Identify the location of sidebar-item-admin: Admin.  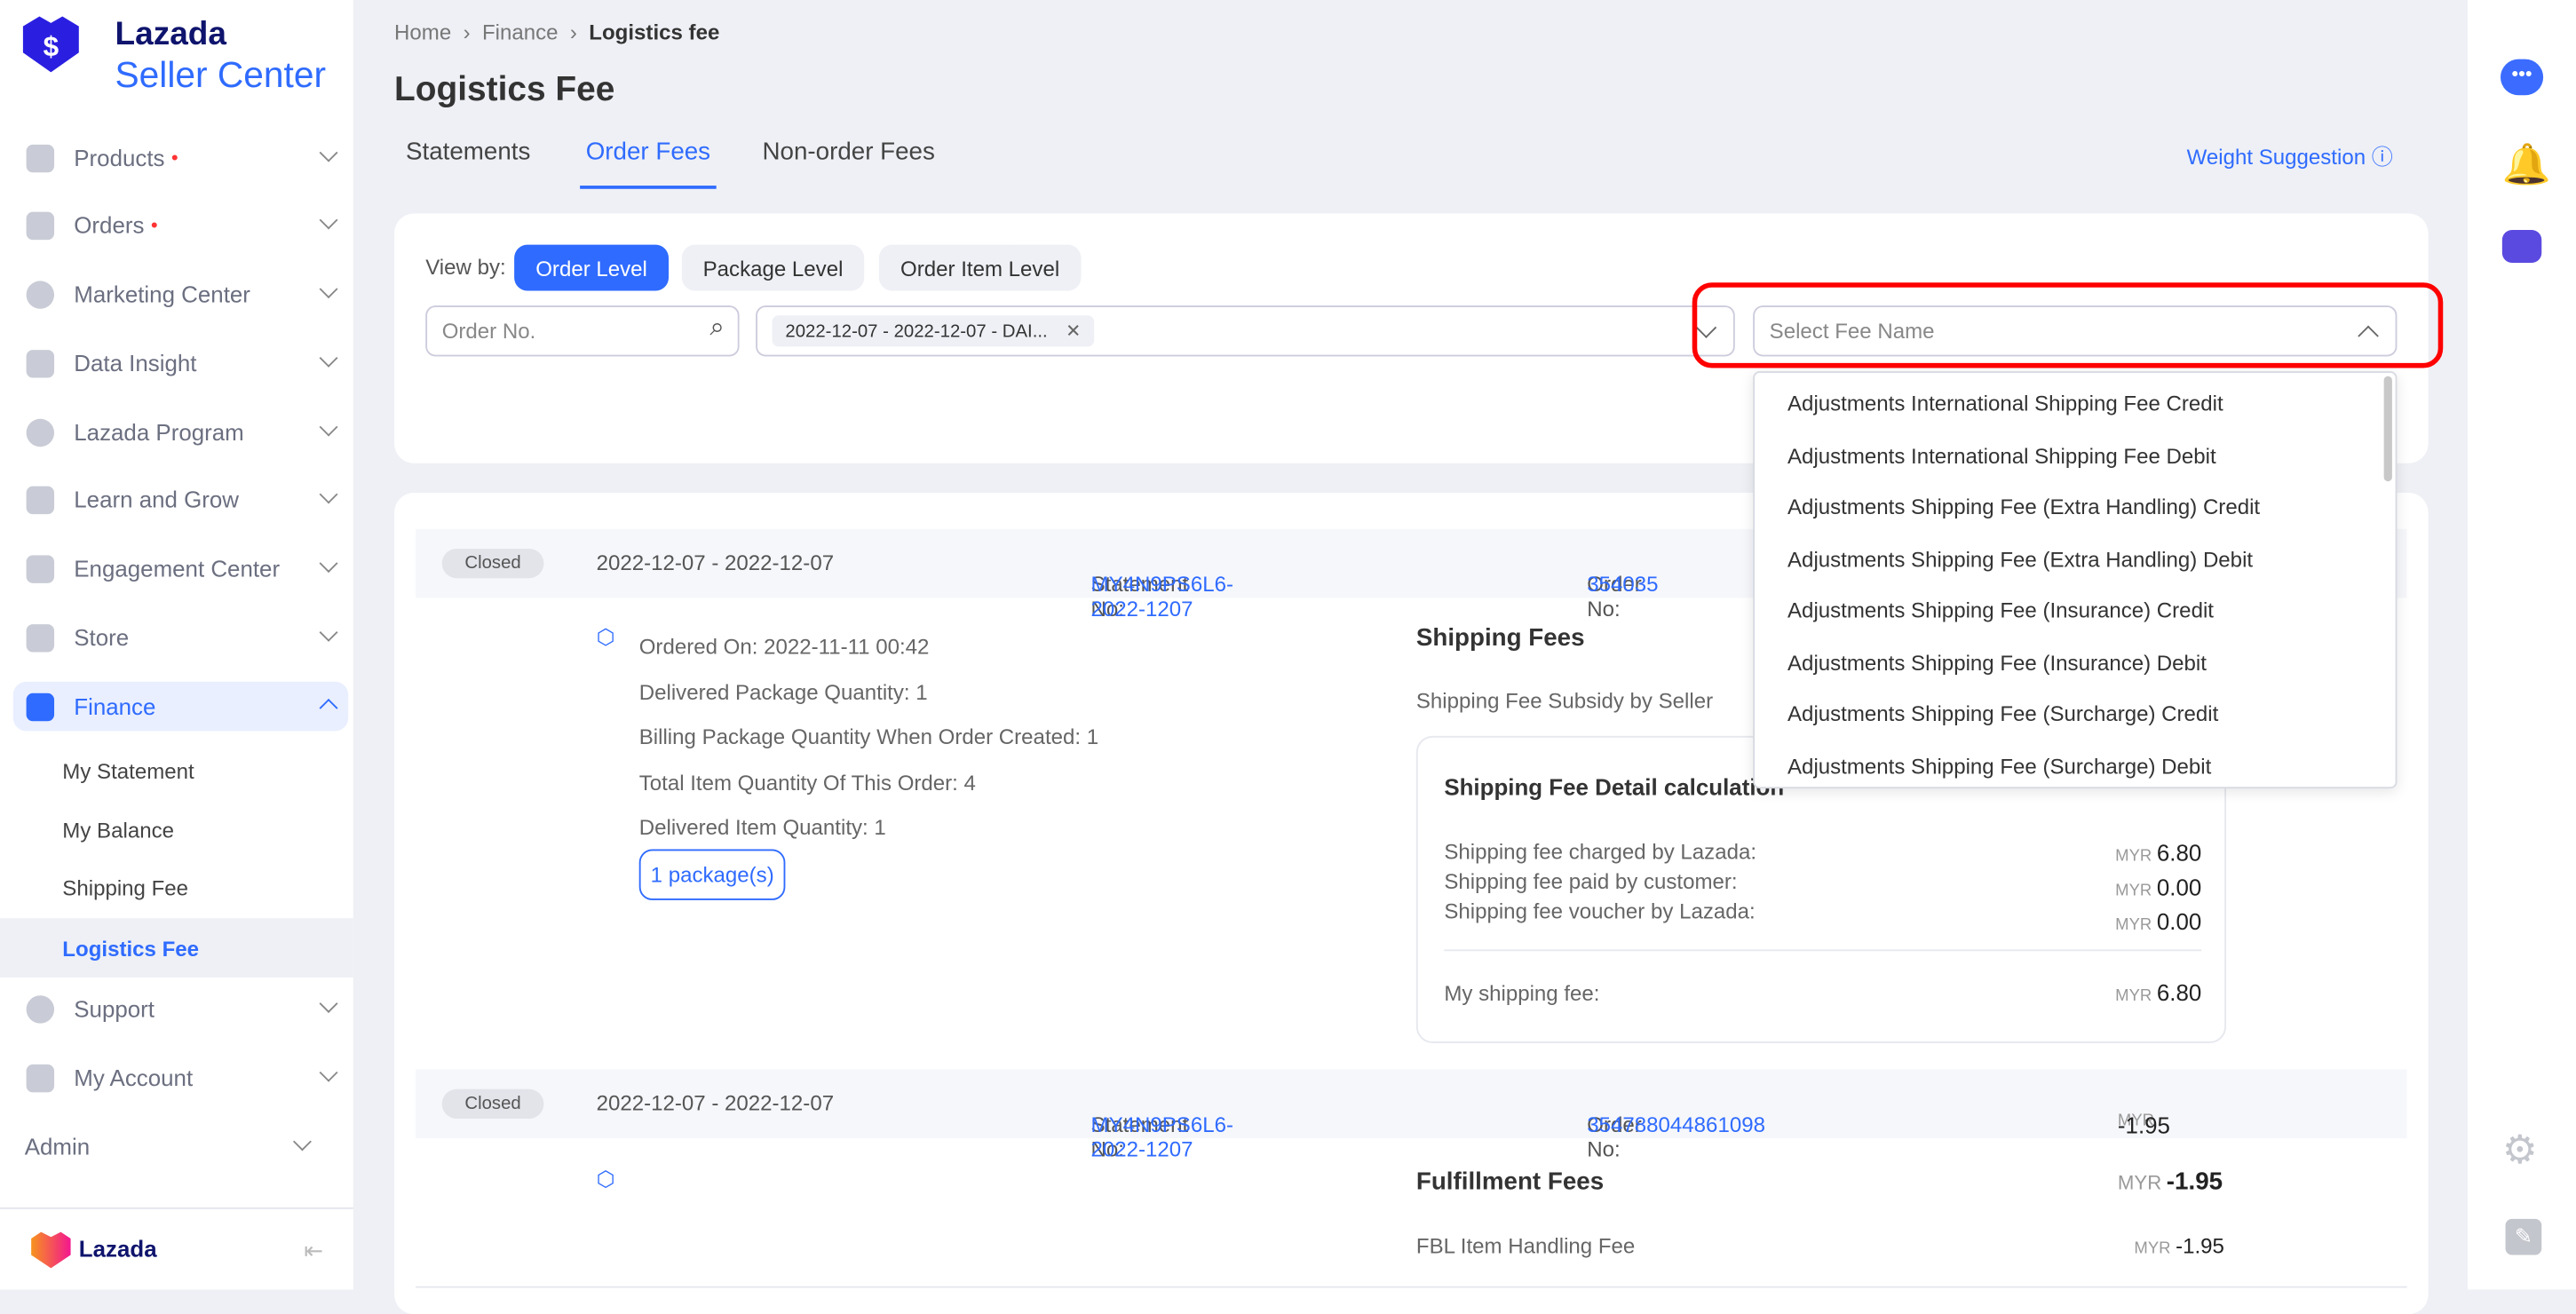
(168, 1147).